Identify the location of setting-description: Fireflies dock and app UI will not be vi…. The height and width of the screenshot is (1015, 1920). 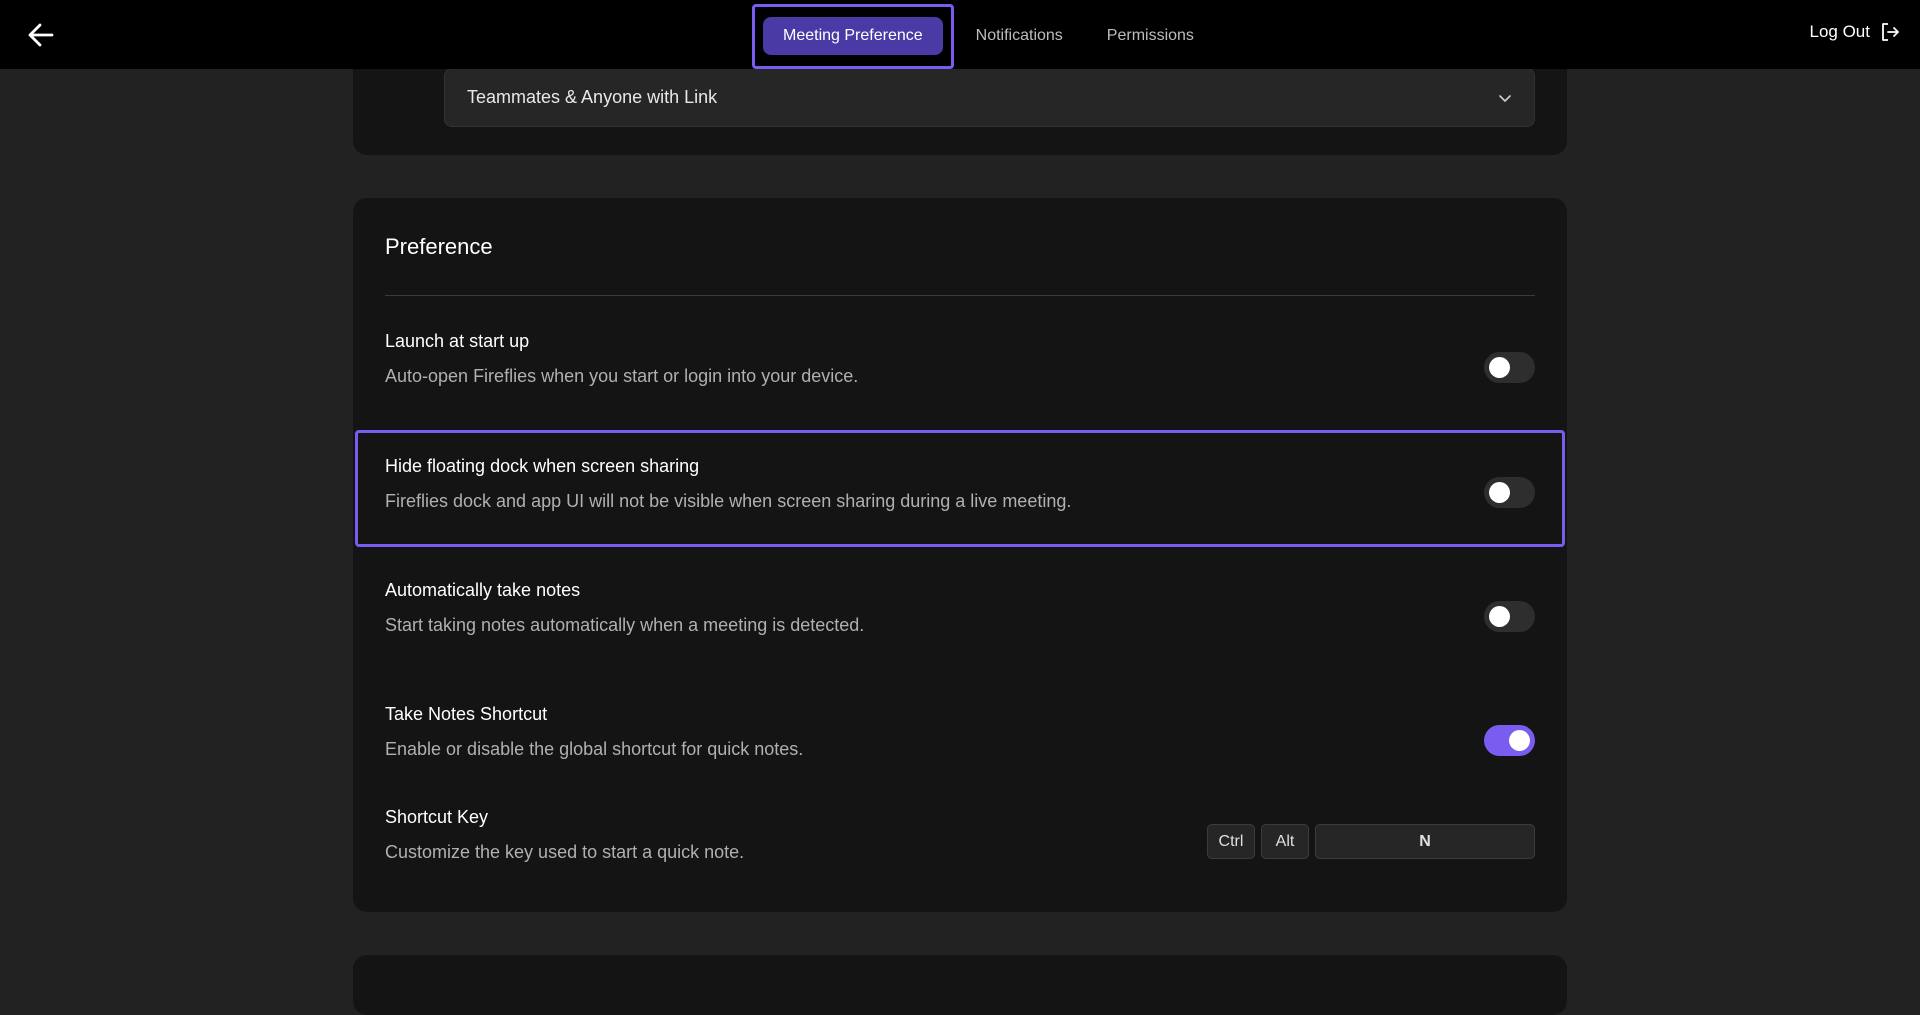
(728, 501).